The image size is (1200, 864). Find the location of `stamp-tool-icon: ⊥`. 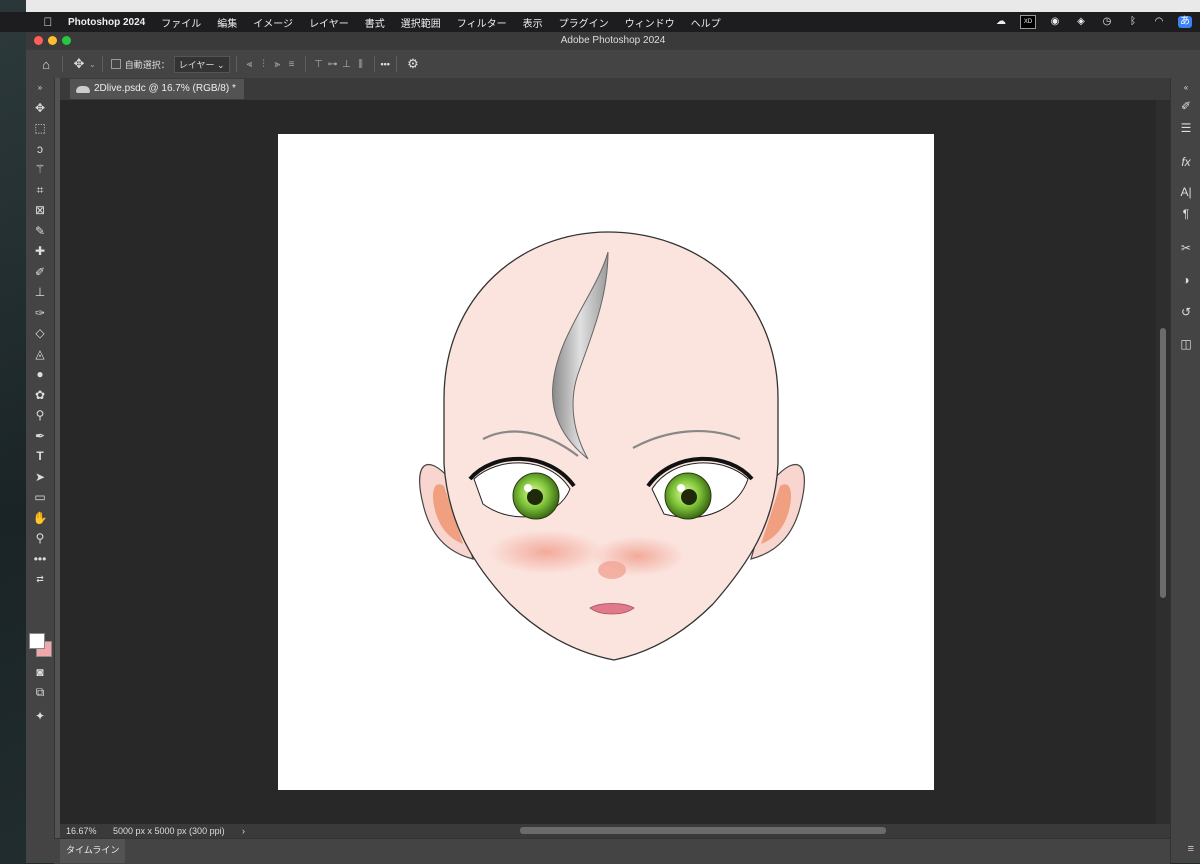

stamp-tool-icon: ⊥ is located at coordinates (40, 292).